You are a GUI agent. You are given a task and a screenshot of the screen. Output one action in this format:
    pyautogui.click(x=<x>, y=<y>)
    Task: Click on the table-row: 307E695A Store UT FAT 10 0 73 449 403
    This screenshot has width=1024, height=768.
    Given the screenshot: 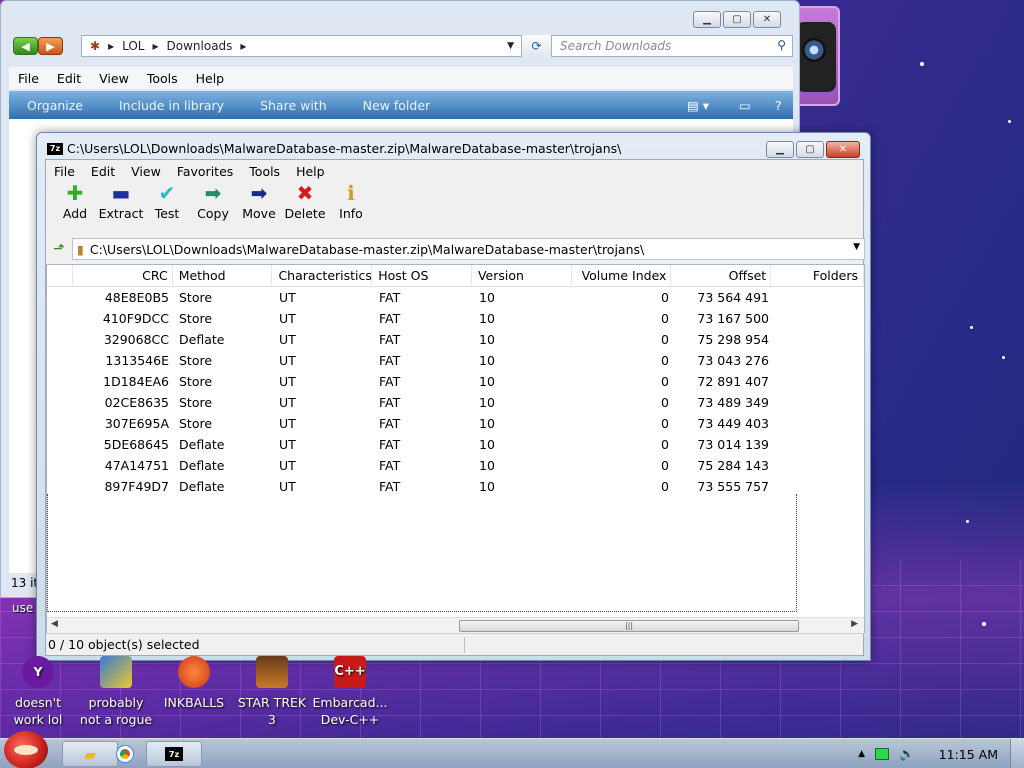 What is the action you would take?
    pyautogui.click(x=455, y=423)
    